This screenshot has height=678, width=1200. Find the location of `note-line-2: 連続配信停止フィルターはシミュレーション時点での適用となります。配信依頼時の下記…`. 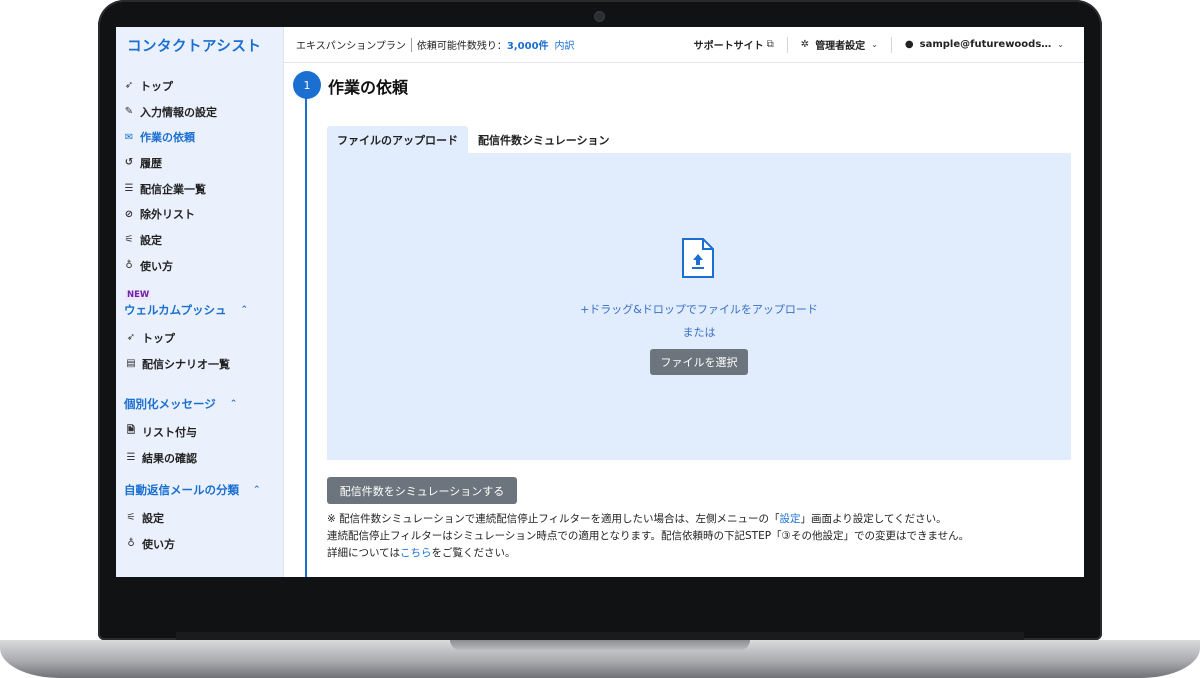

note-line-2: 連続配信停止フィルターはシミュレーション時点での適用となります。配信依頼時の下記… is located at coordinates (648, 536).